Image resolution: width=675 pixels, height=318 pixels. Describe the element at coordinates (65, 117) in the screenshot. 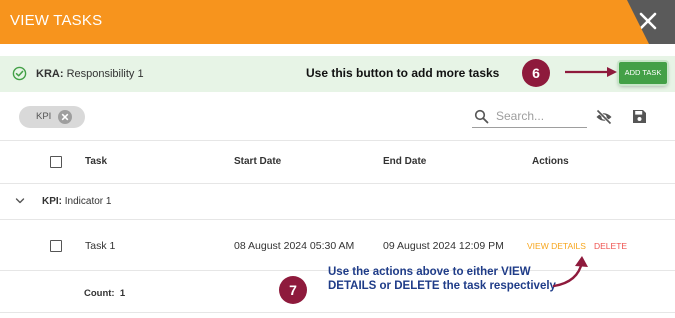

I see `chip-remove-icon` at that location.